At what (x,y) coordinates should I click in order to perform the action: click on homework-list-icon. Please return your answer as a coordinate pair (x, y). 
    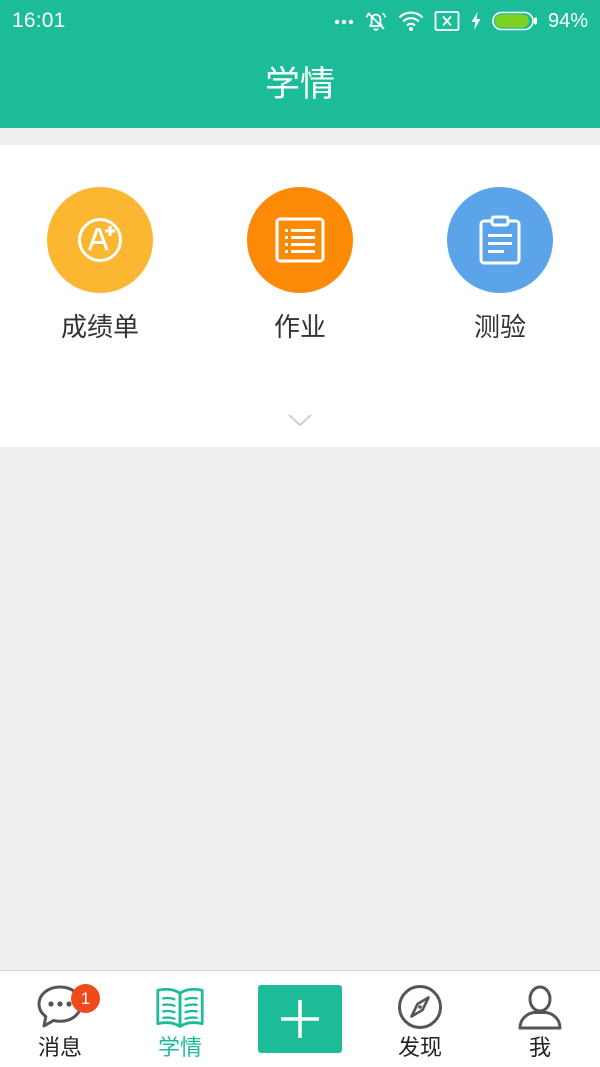
    Looking at the image, I should click on (300, 240).